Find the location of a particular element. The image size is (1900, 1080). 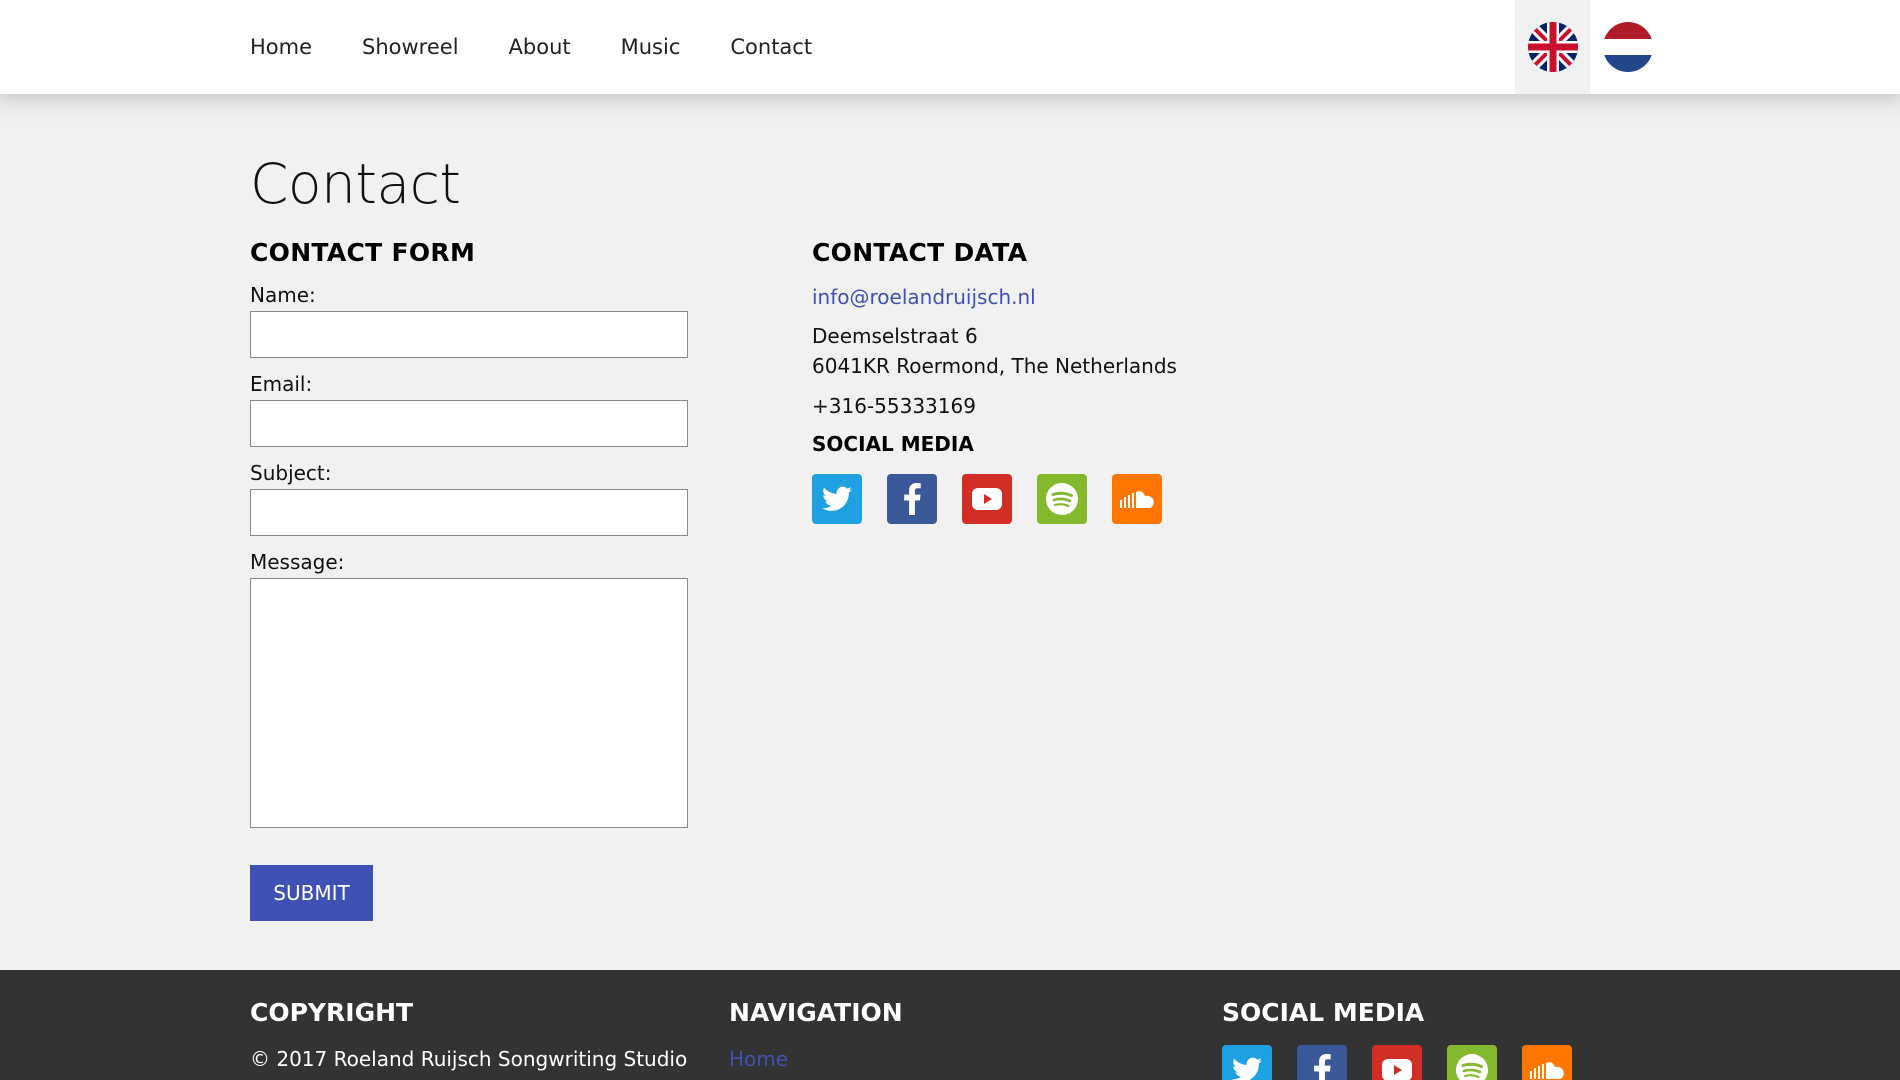

nav-item-home: Home is located at coordinates (281, 47).